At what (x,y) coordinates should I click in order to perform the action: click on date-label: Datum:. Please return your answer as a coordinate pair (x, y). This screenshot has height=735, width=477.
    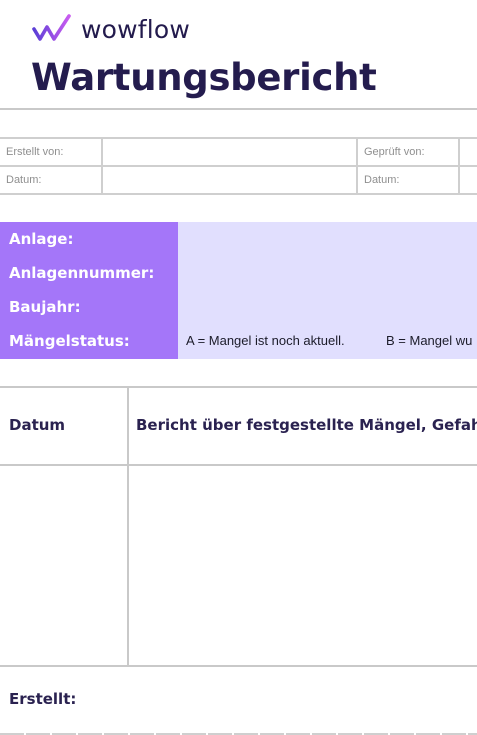
    Looking at the image, I should click on (24, 180).